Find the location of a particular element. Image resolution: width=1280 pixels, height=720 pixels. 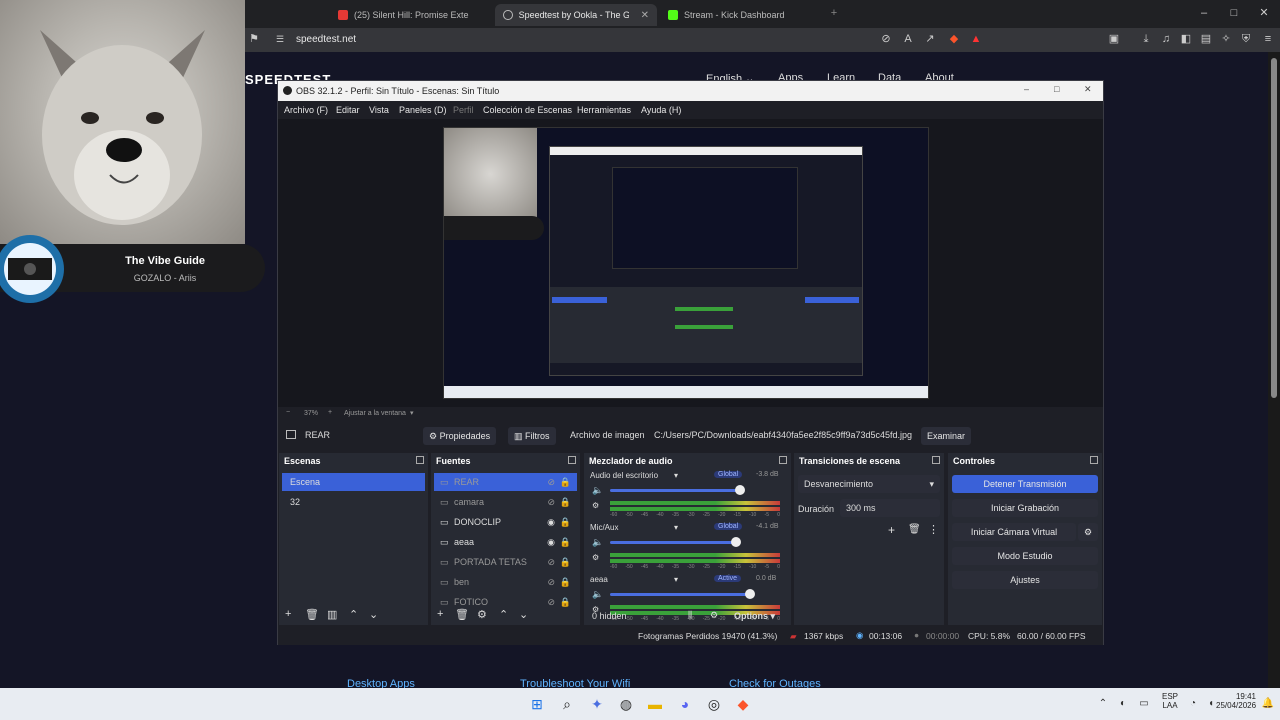

duration-input: 300 ms is located at coordinates (890, 508).